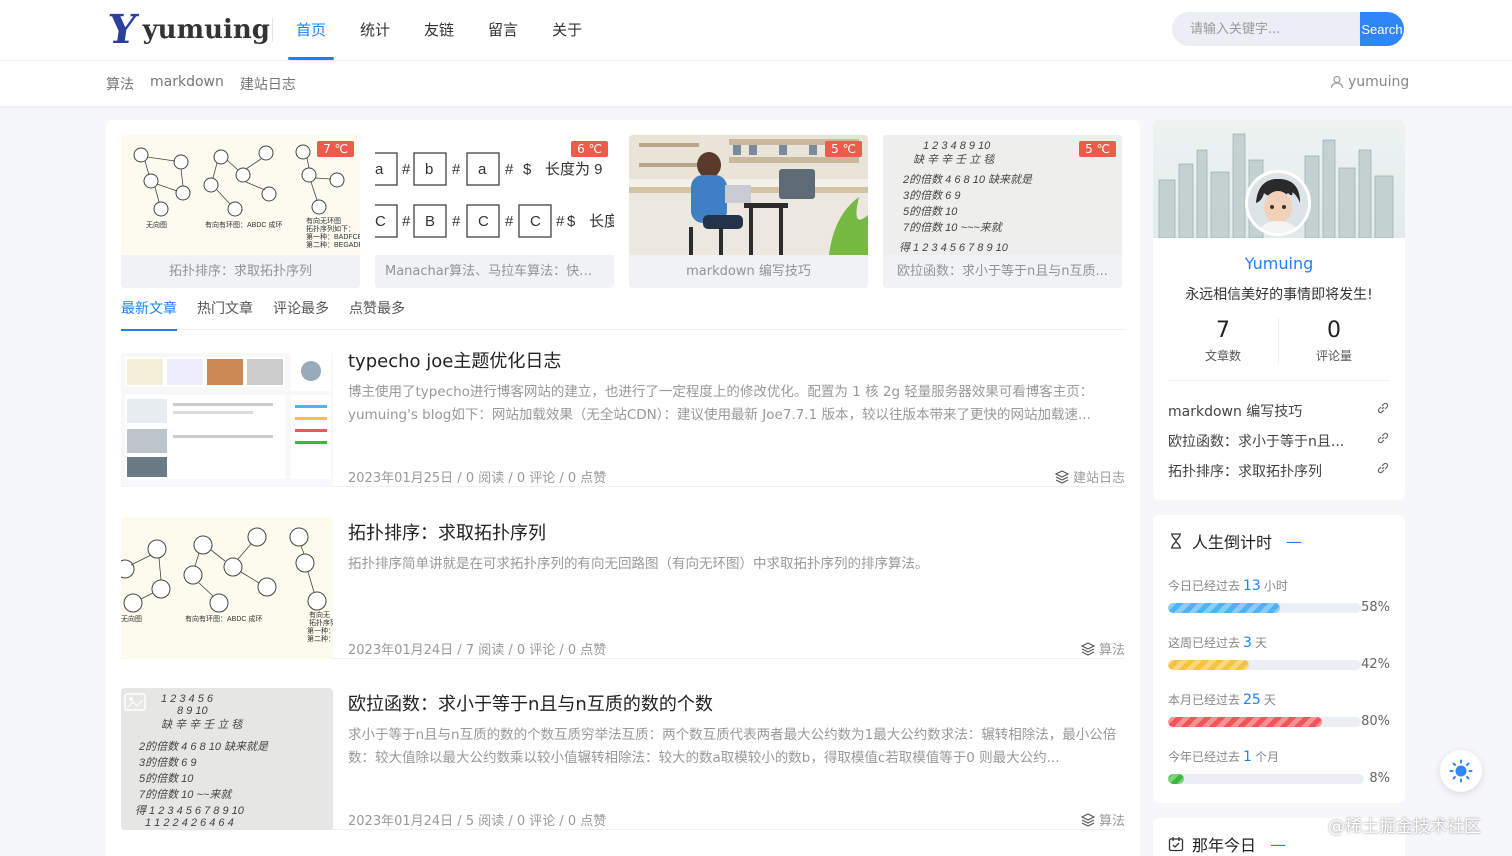 Image resolution: width=1512 pixels, height=856 pixels. What do you see at coordinates (447, 532) in the screenshot?
I see `post-title: 拓扑排序：求取拓扑序列` at bounding box center [447, 532].